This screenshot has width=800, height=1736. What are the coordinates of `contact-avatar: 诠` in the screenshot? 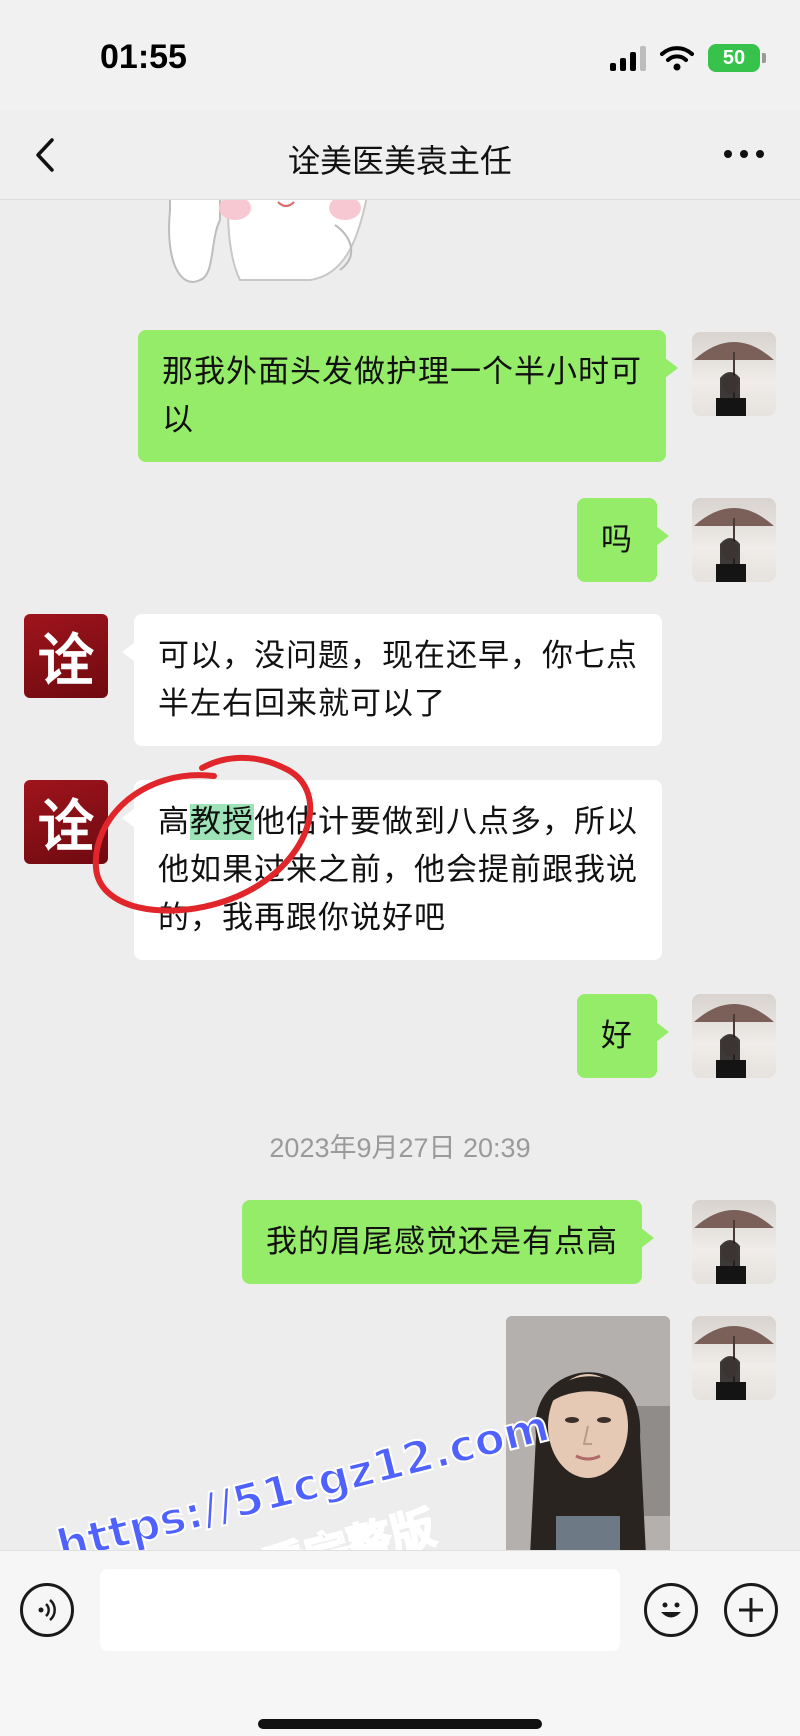 It's located at (66, 656).